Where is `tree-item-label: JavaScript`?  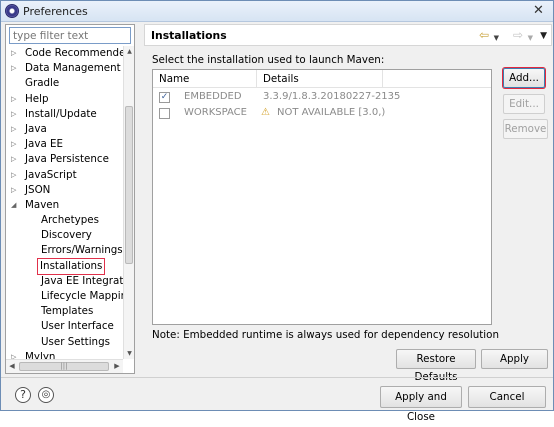
tree-item-label: JavaScript is located at coordinates (51, 174).